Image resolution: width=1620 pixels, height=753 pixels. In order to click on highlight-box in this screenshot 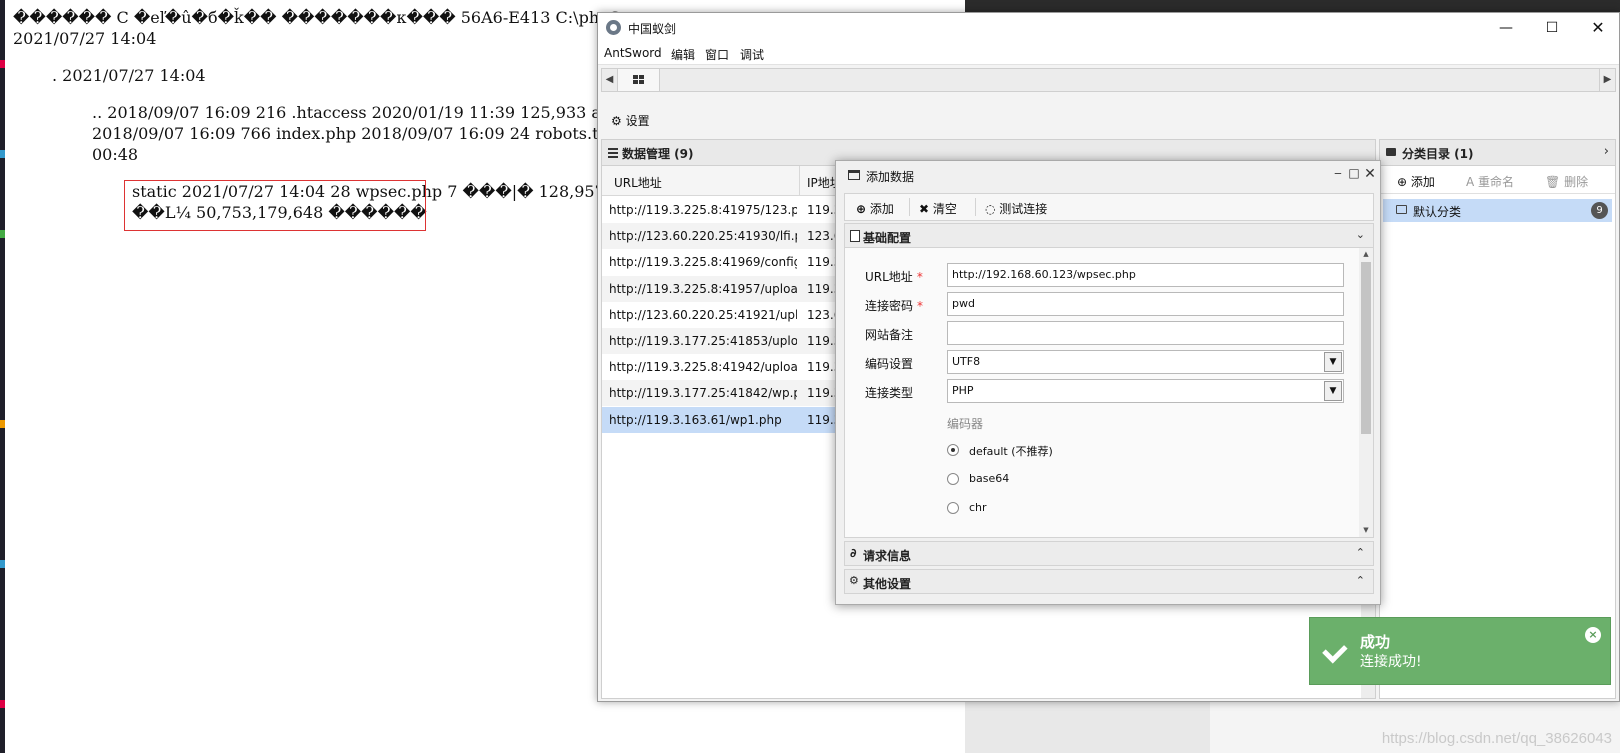, I will do `click(275, 205)`.